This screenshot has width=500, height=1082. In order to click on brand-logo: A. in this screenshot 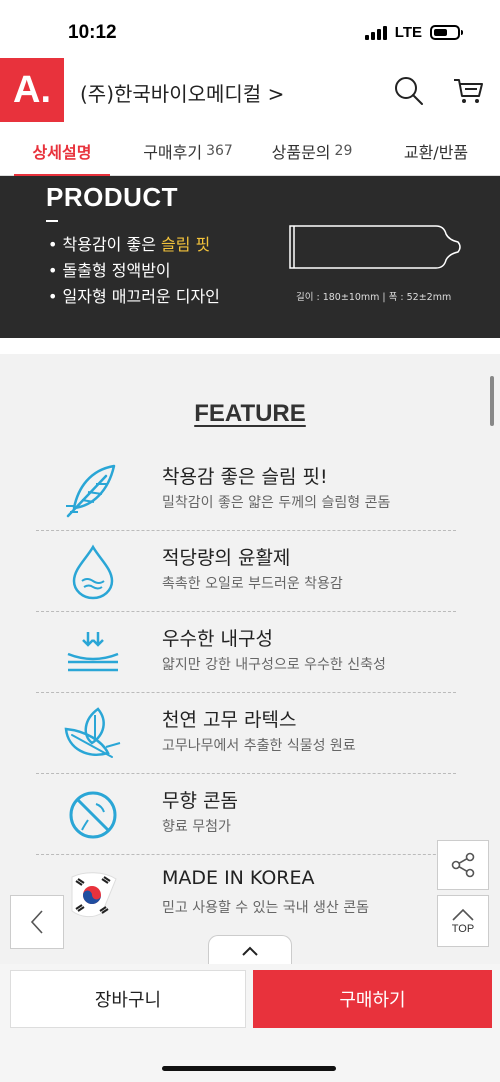, I will do `click(32, 90)`.